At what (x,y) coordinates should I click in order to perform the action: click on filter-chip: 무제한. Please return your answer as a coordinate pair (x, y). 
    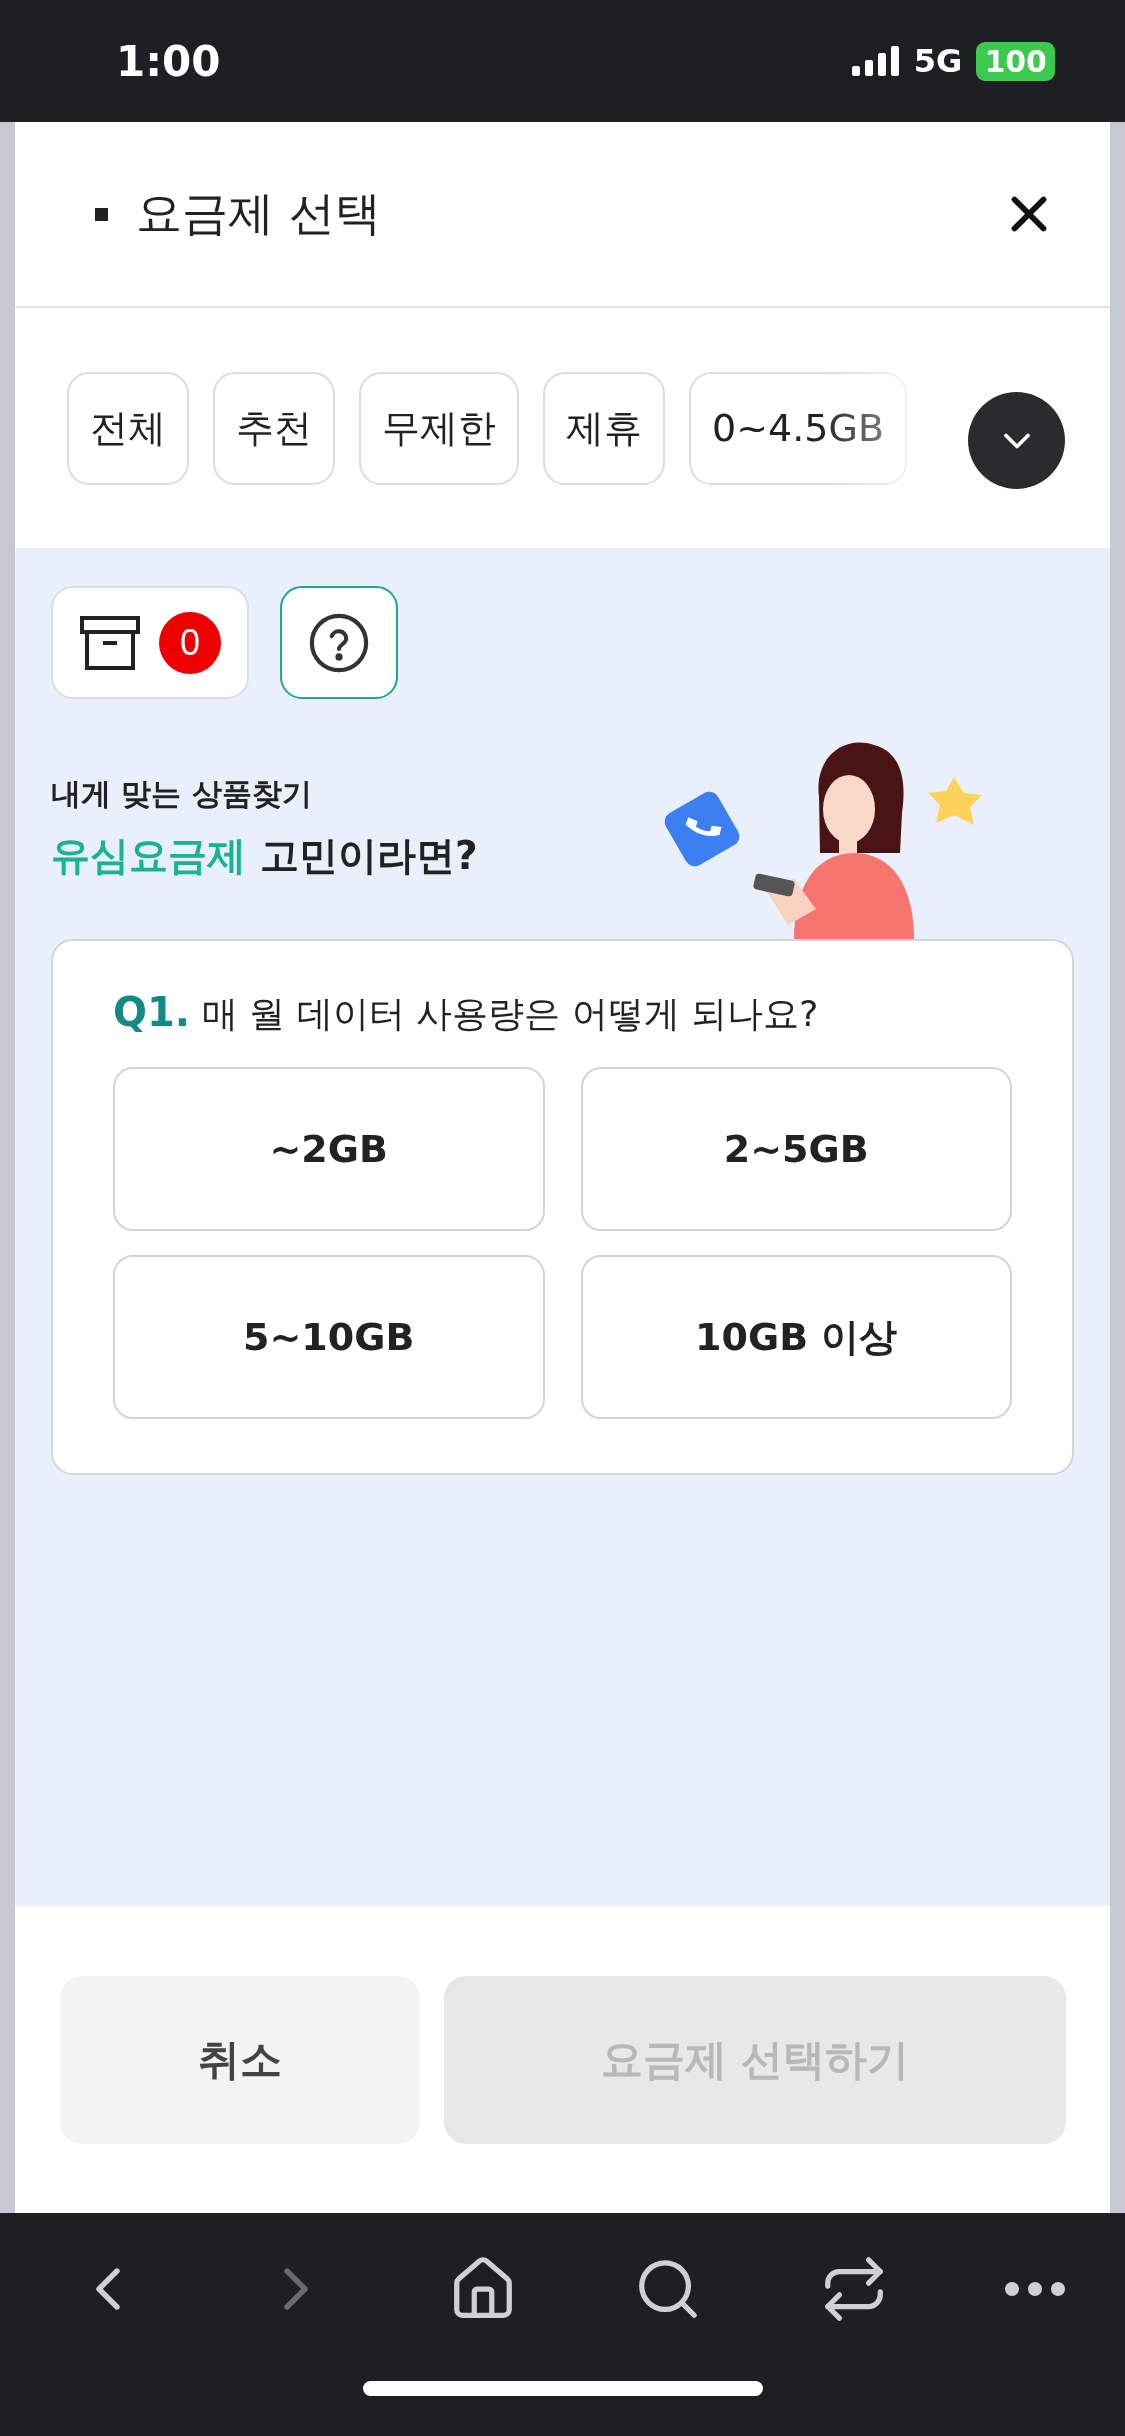
    Looking at the image, I should click on (439, 428).